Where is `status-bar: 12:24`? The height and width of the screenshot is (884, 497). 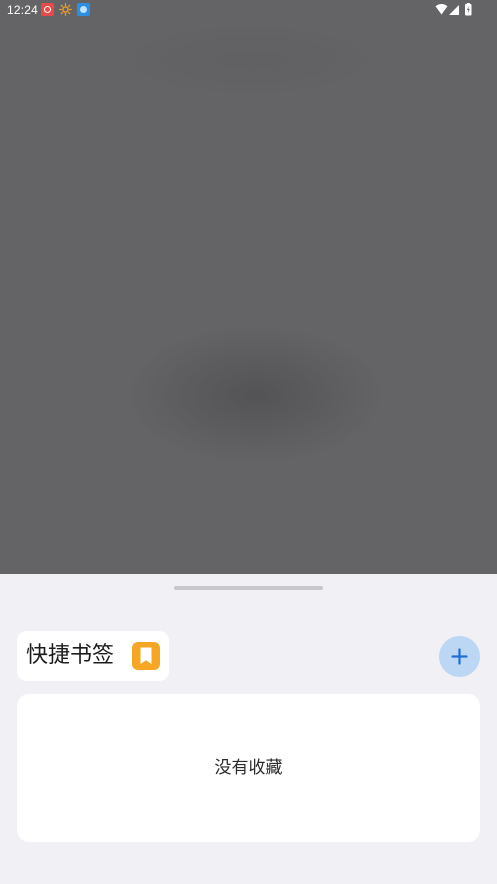
status-bar: 12:24 is located at coordinates (248, 11).